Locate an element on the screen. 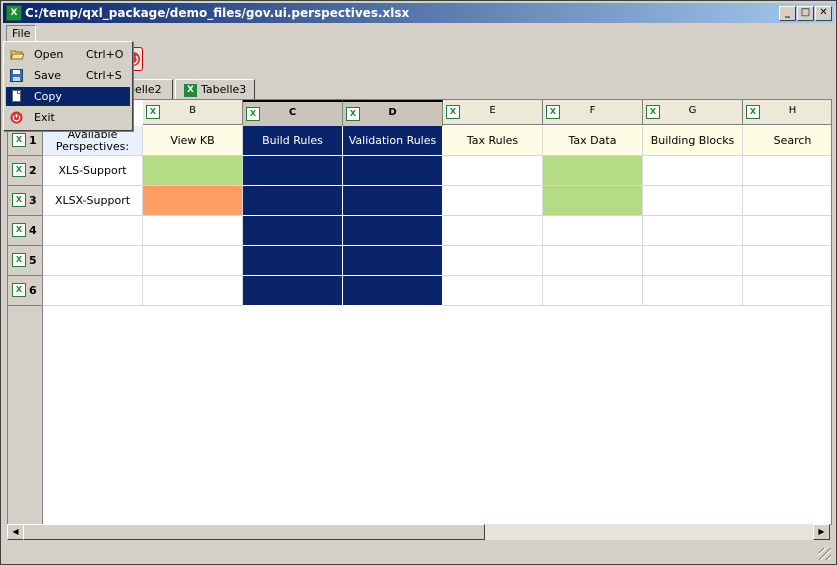  cell-h5 is located at coordinates (787, 261).